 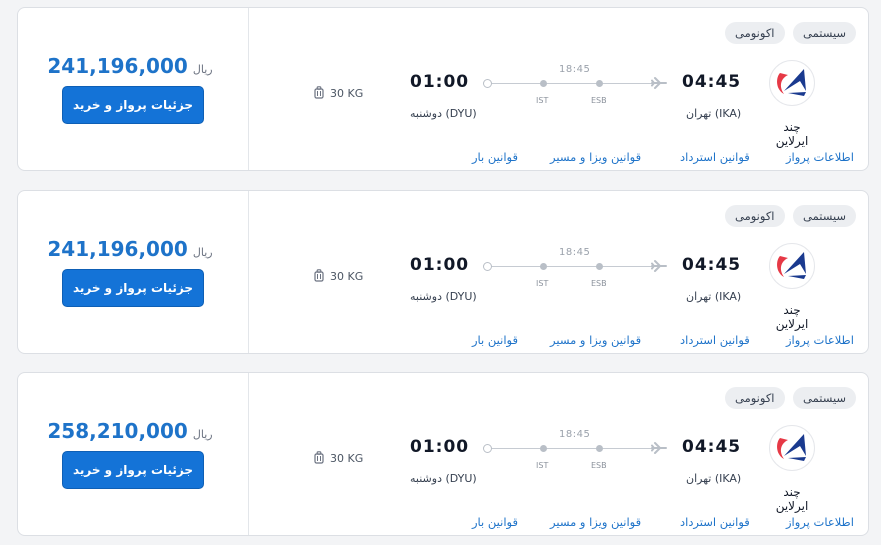 I want to click on price-block: ریال 258,210,000, so click(x=133, y=431).